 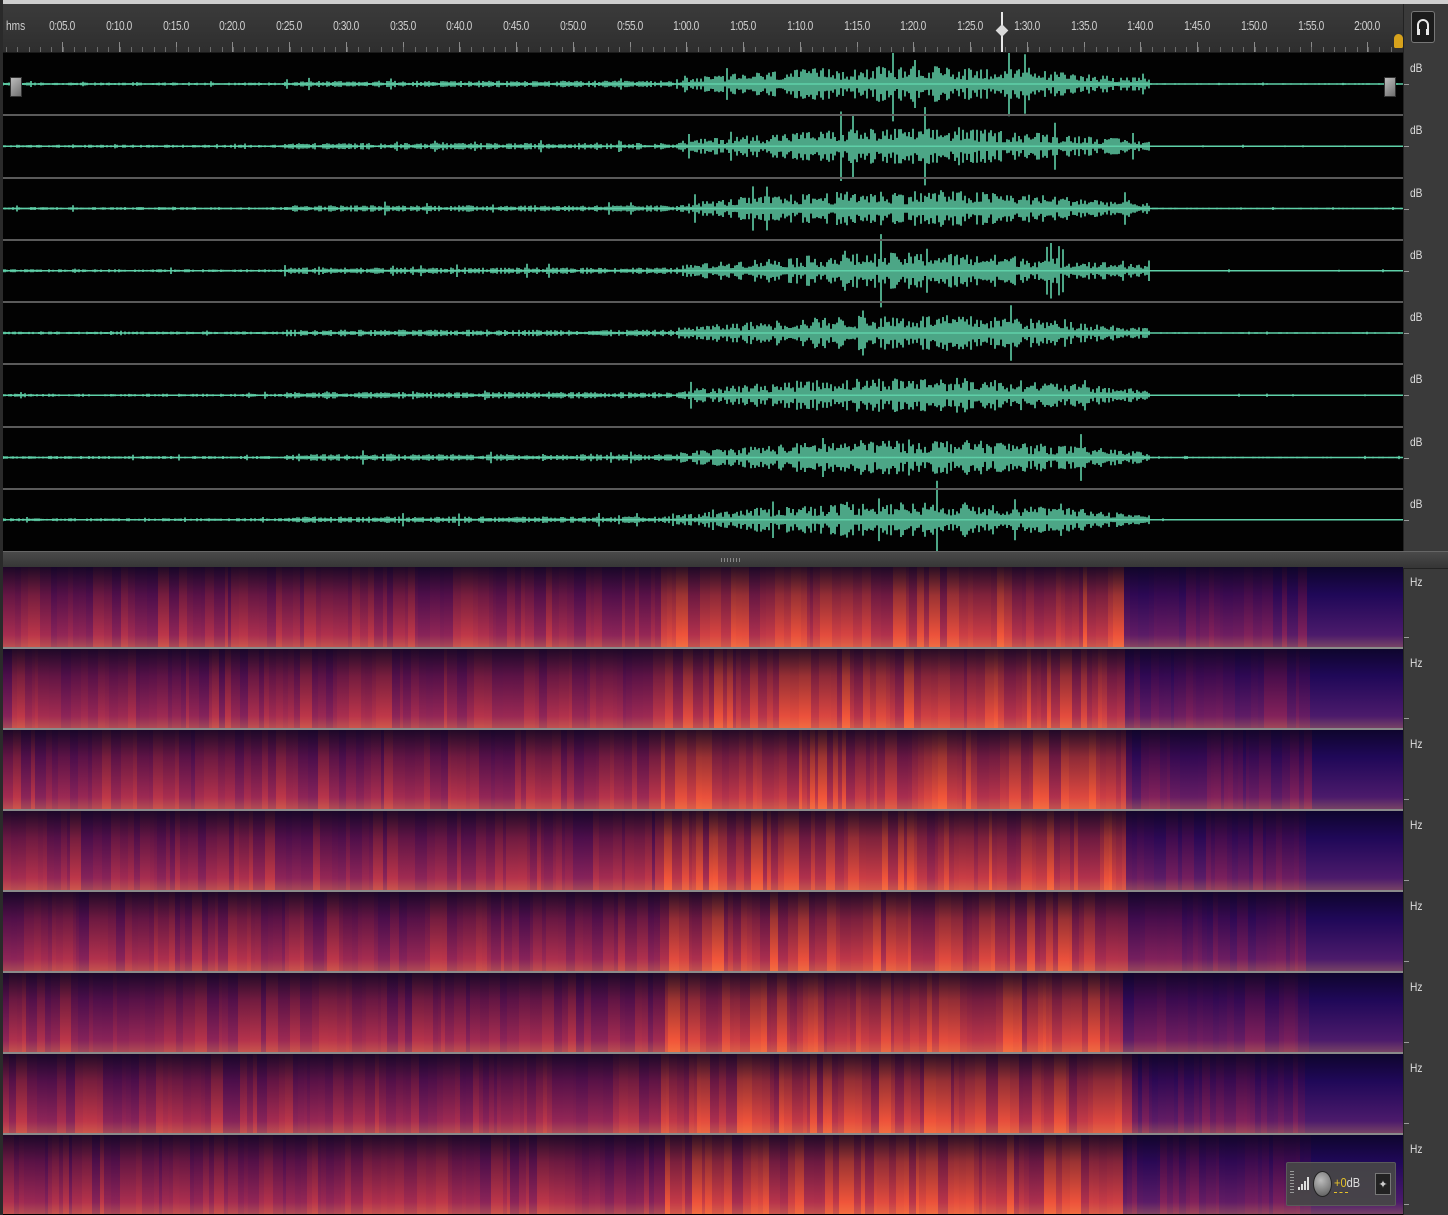 I want to click on tick-label: 0:50.0, so click(x=572, y=25).